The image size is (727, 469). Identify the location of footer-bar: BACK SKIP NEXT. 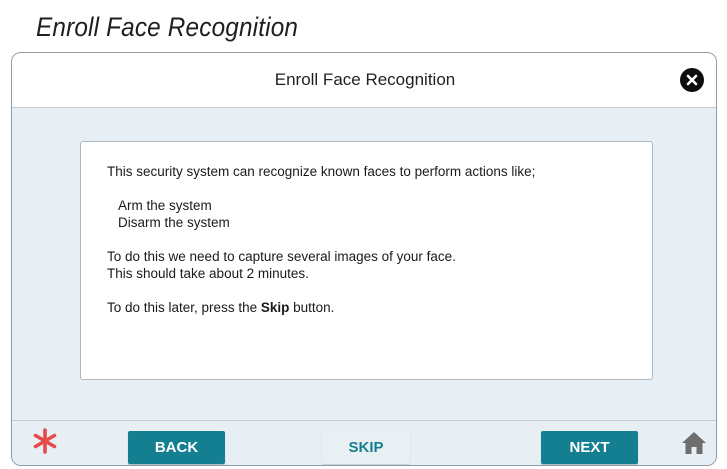
(364, 442).